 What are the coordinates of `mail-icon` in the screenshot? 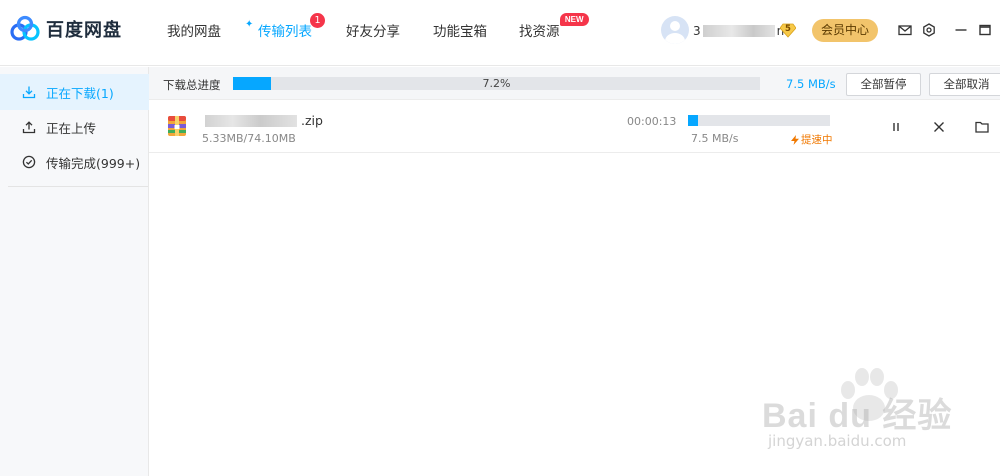 It's located at (905, 30).